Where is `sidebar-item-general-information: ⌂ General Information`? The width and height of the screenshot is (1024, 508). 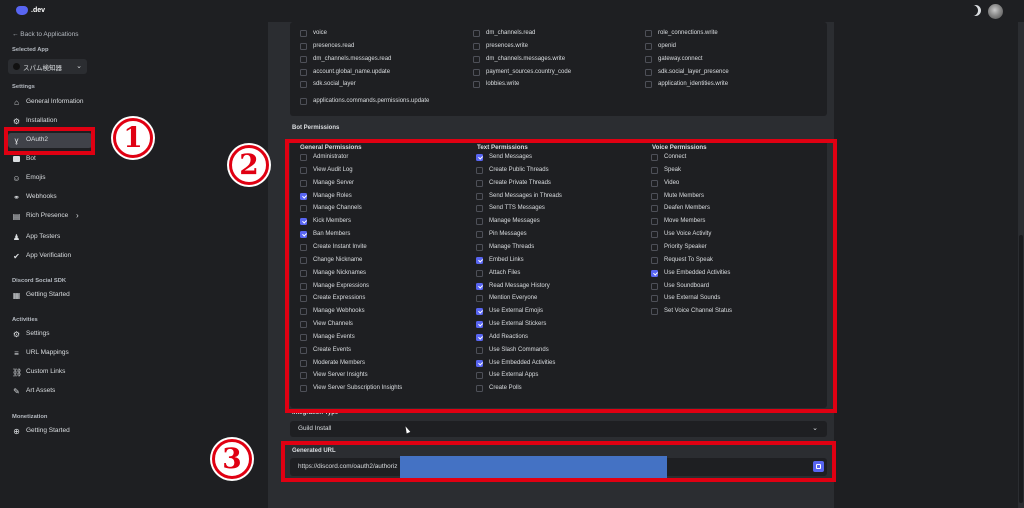
sidebar-item-general-information: ⌂ General Information is located at coordinates (50, 102).